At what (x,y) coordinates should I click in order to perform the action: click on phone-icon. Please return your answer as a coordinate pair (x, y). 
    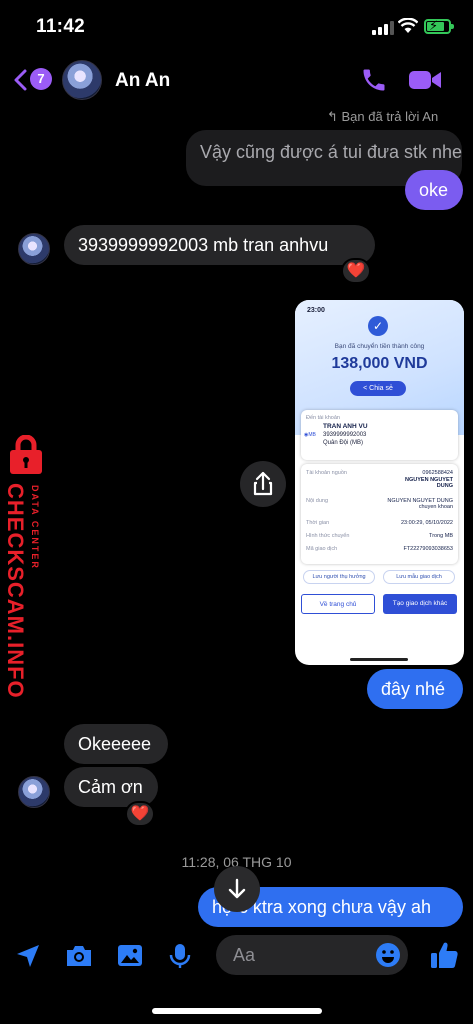
    Looking at the image, I should click on (374, 80).